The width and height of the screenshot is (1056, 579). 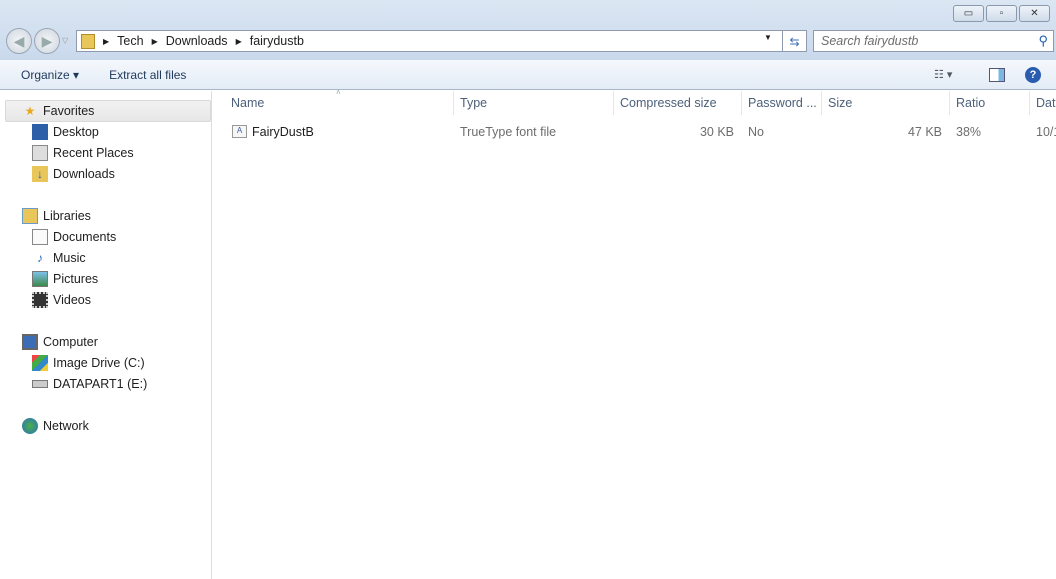 What do you see at coordinates (40, 279) in the screenshot?
I see `pictures-icon` at bounding box center [40, 279].